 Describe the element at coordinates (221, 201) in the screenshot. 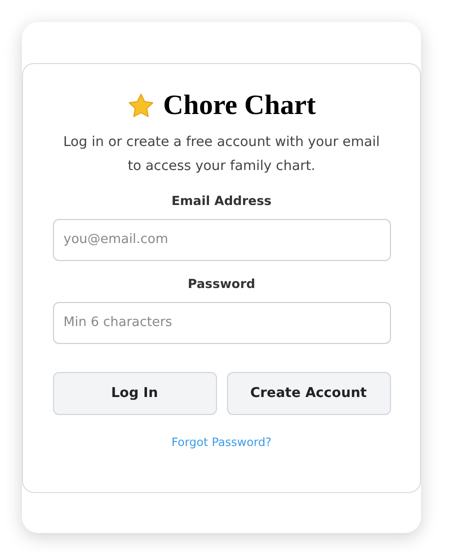

I see `field-label: Email Address` at that location.